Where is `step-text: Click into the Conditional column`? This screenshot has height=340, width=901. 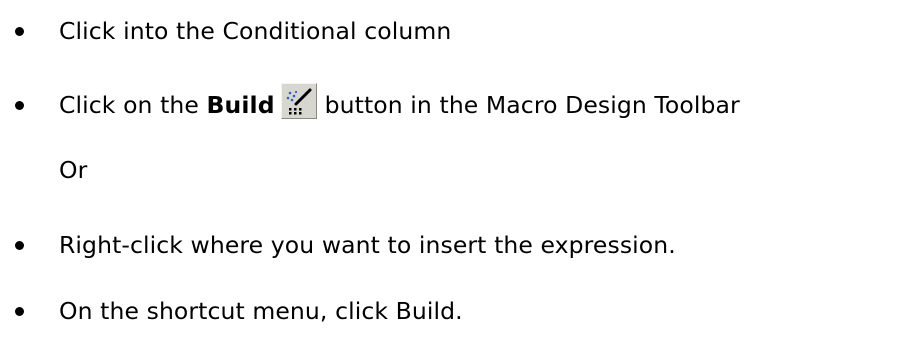
step-text: Click into the Conditional column is located at coordinates (255, 31).